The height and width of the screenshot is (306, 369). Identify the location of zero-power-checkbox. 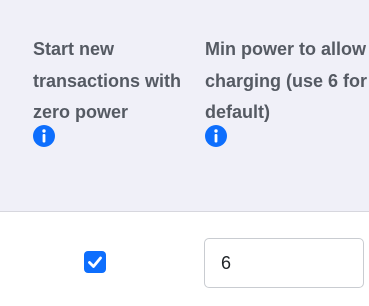
(95, 262).